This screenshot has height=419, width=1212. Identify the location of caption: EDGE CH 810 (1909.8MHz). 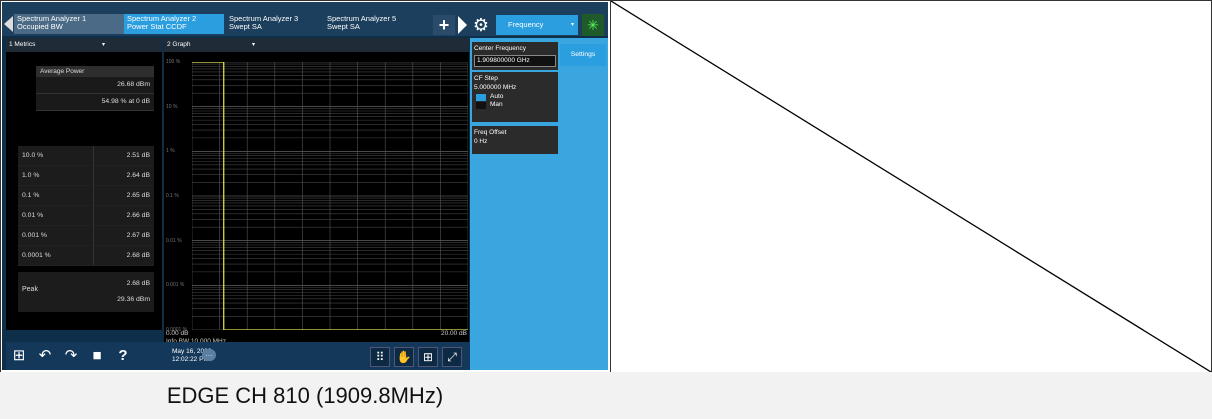
(305, 395).